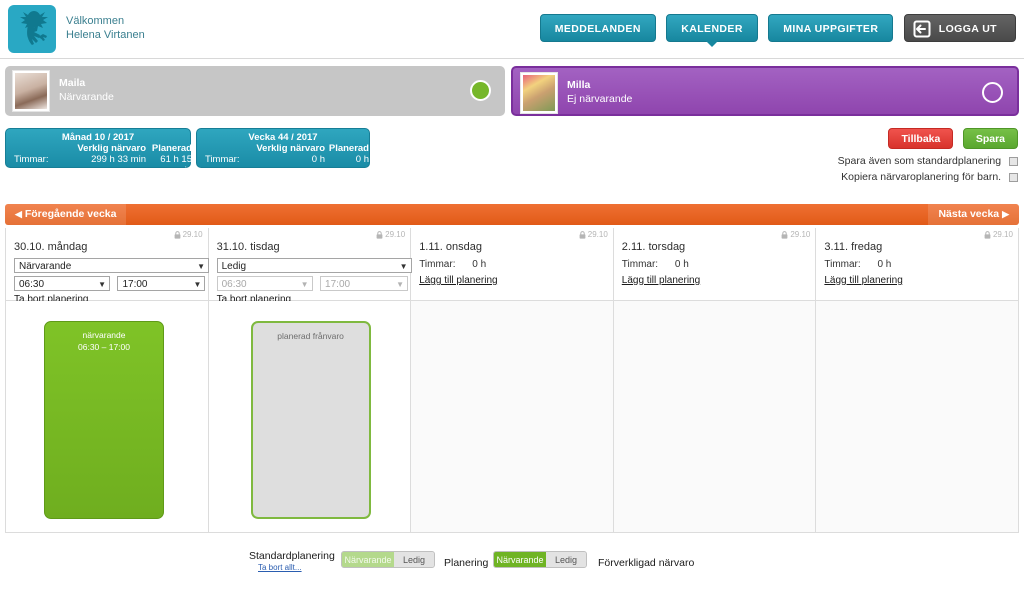 The height and width of the screenshot is (599, 1024). What do you see at coordinates (959, 28) in the screenshot?
I see `logout-button: LOGGA UT` at bounding box center [959, 28].